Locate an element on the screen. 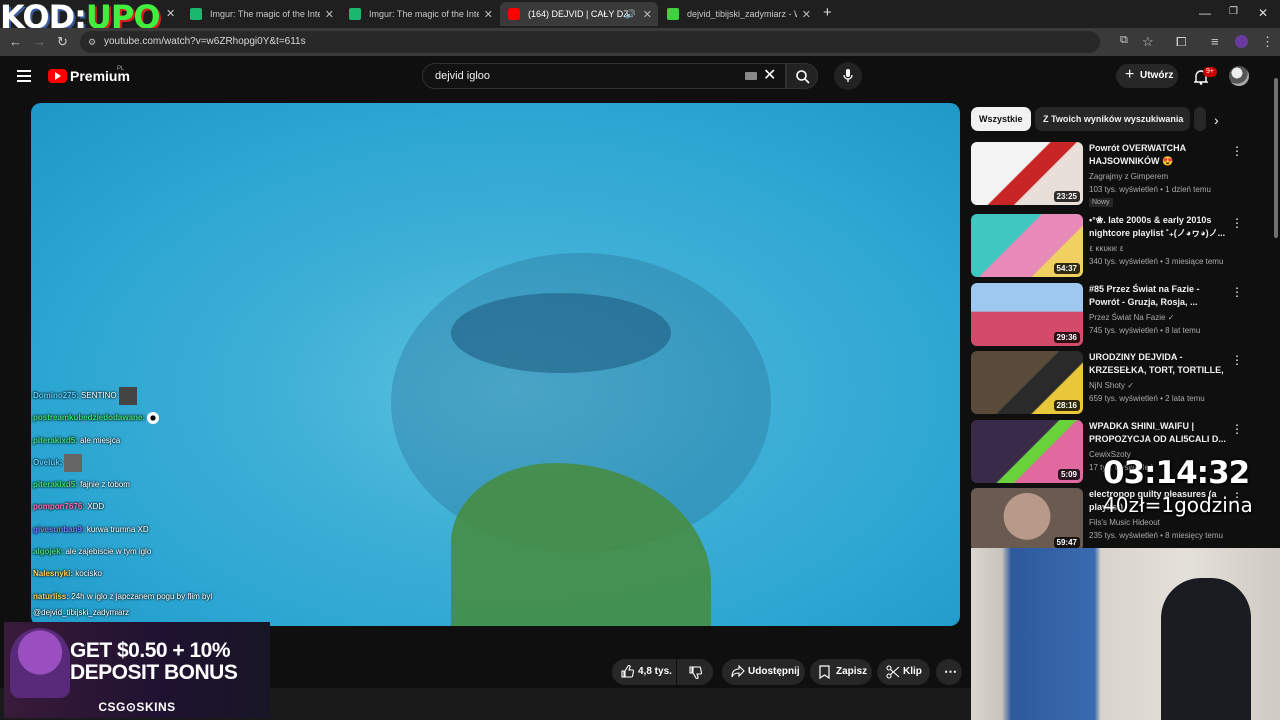 This screenshot has height=720, width=1280. back-icon: ← is located at coordinates (15, 41).